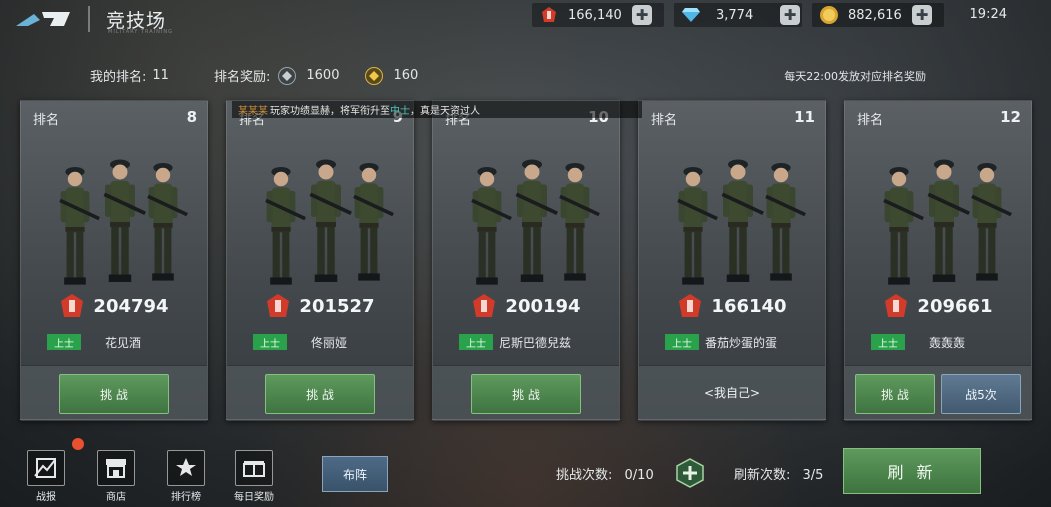 The width and height of the screenshot is (1051, 507). What do you see at coordinates (330, 111) in the screenshot?
I see `ticker-text-1: 玩家功绩显赫，将军衔升至` at bounding box center [330, 111].